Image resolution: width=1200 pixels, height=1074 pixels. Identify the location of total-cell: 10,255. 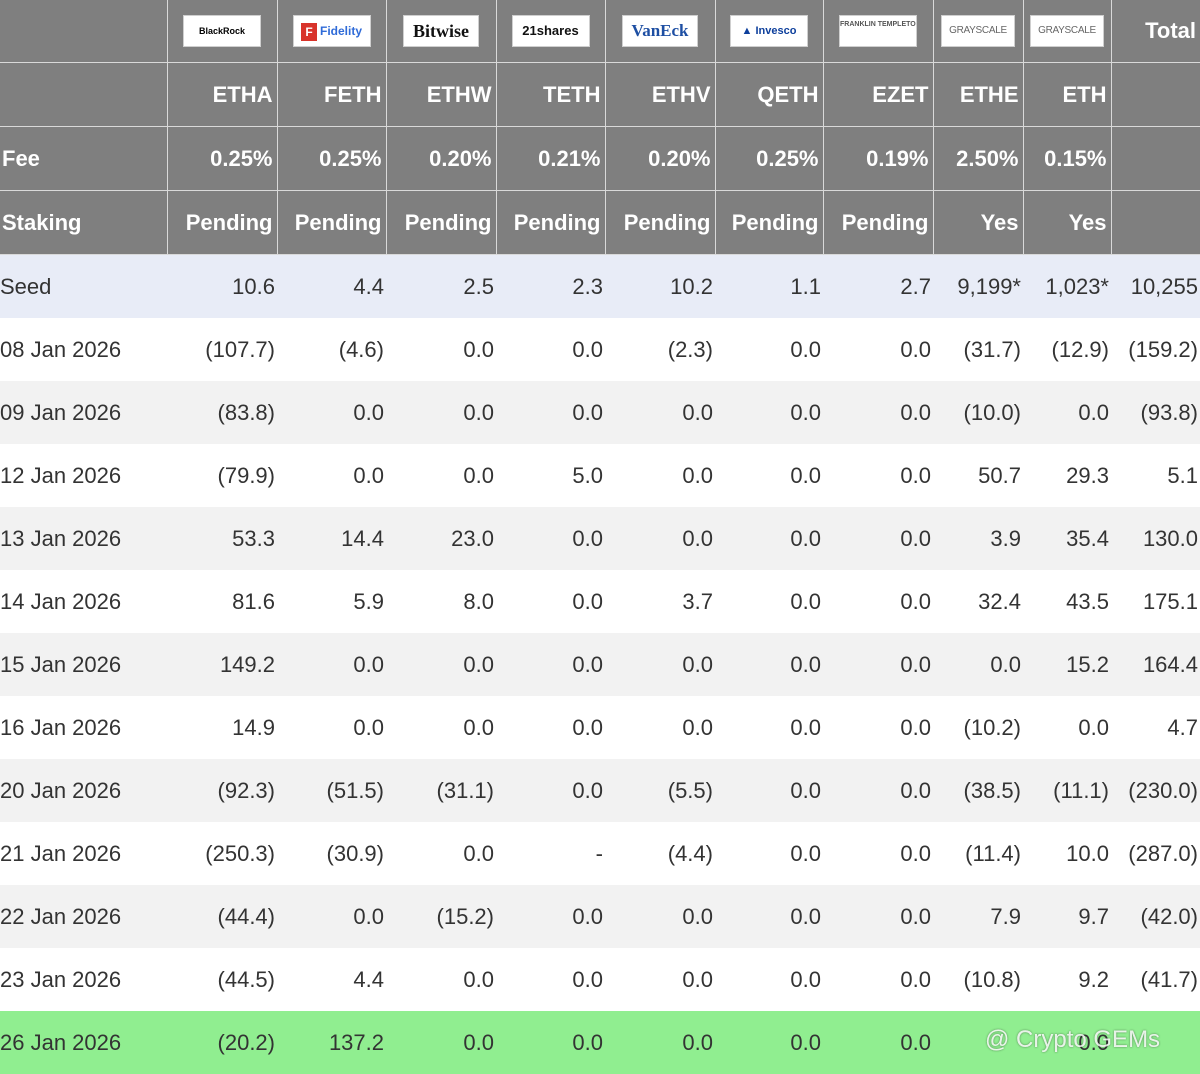
(1155, 287).